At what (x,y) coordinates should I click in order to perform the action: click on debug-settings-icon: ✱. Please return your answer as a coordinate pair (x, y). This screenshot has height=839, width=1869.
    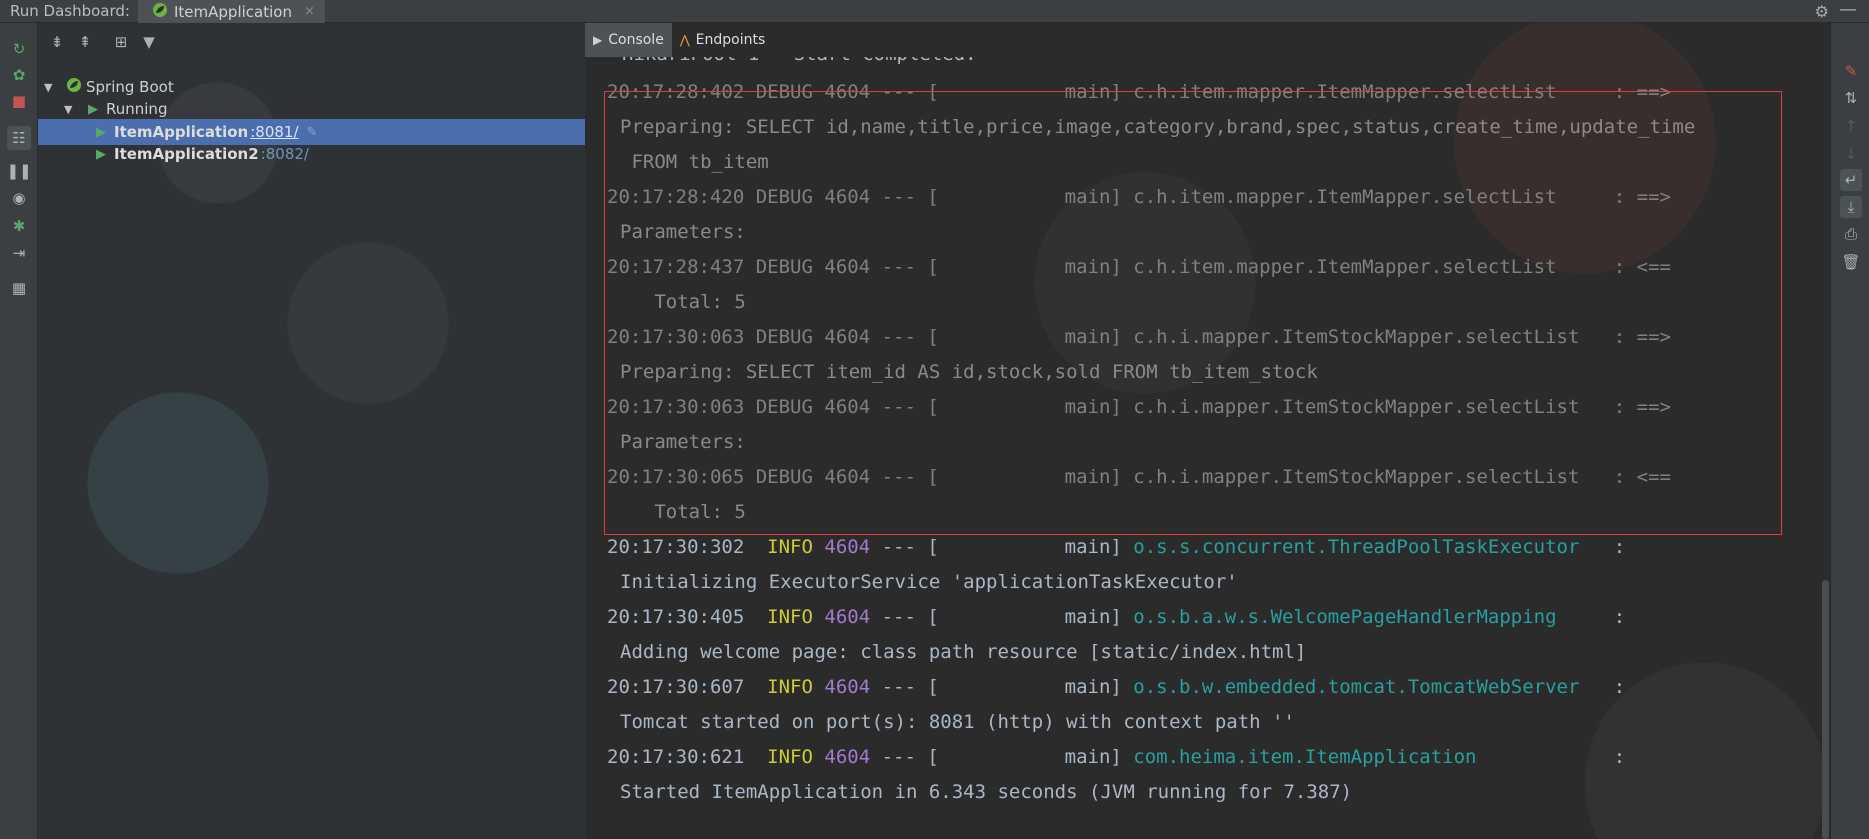
    Looking at the image, I should click on (19, 226).